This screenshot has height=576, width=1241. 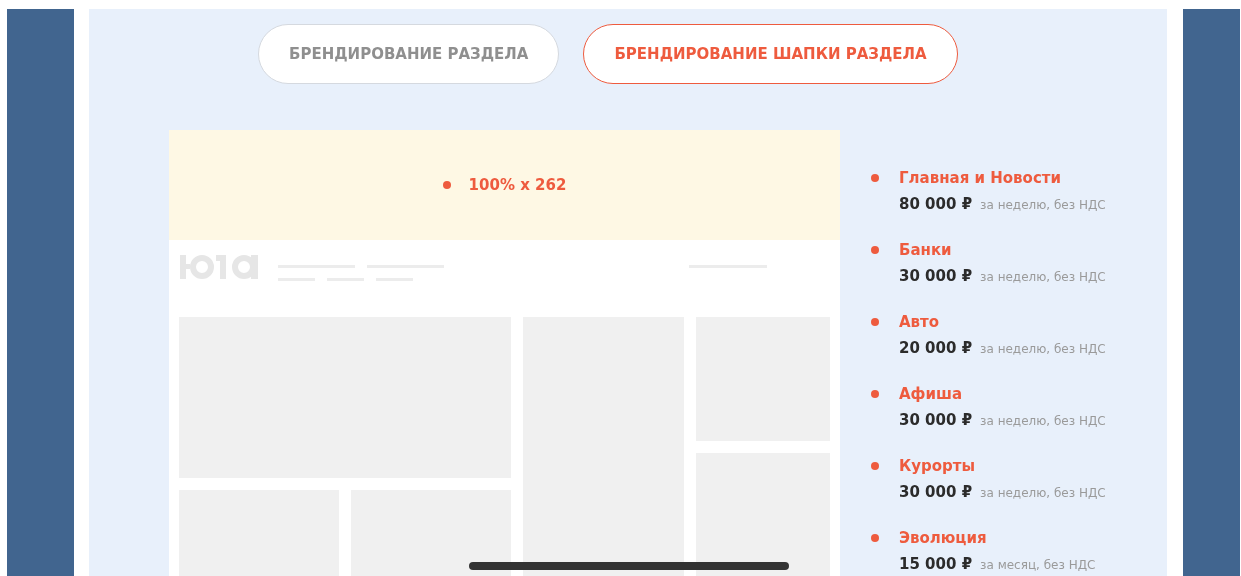 I want to click on site-logo-icon, so click(x=219, y=267).